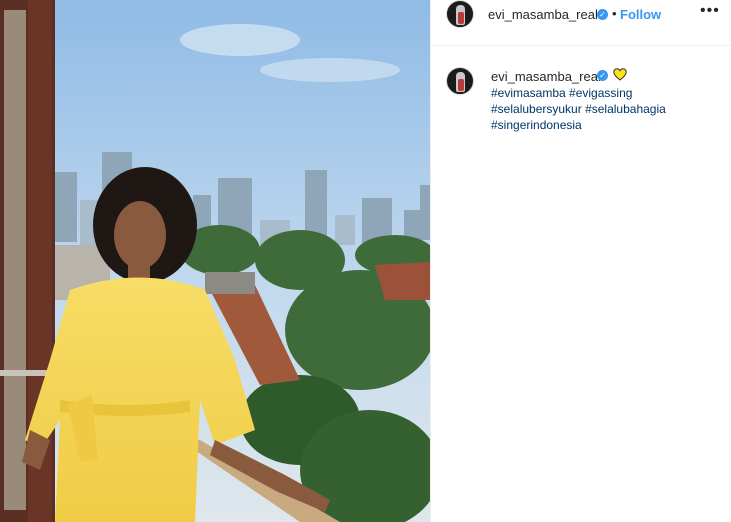 This screenshot has height=522, width=731. I want to click on caption-username: evi_masamba_real, so click(546, 76).